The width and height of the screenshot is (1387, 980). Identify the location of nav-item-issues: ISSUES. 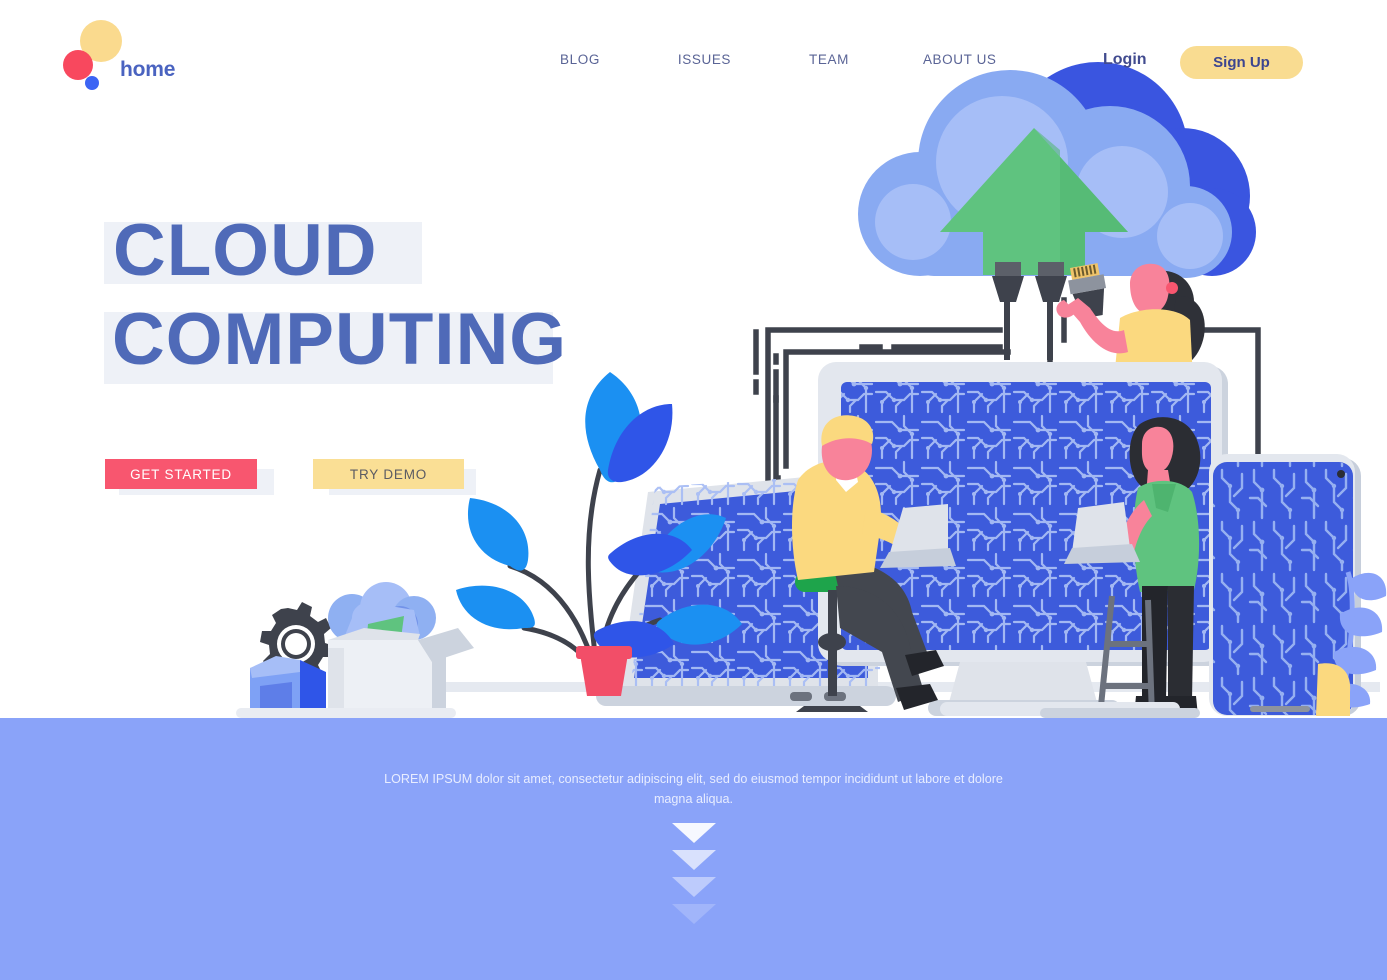
(704, 59).